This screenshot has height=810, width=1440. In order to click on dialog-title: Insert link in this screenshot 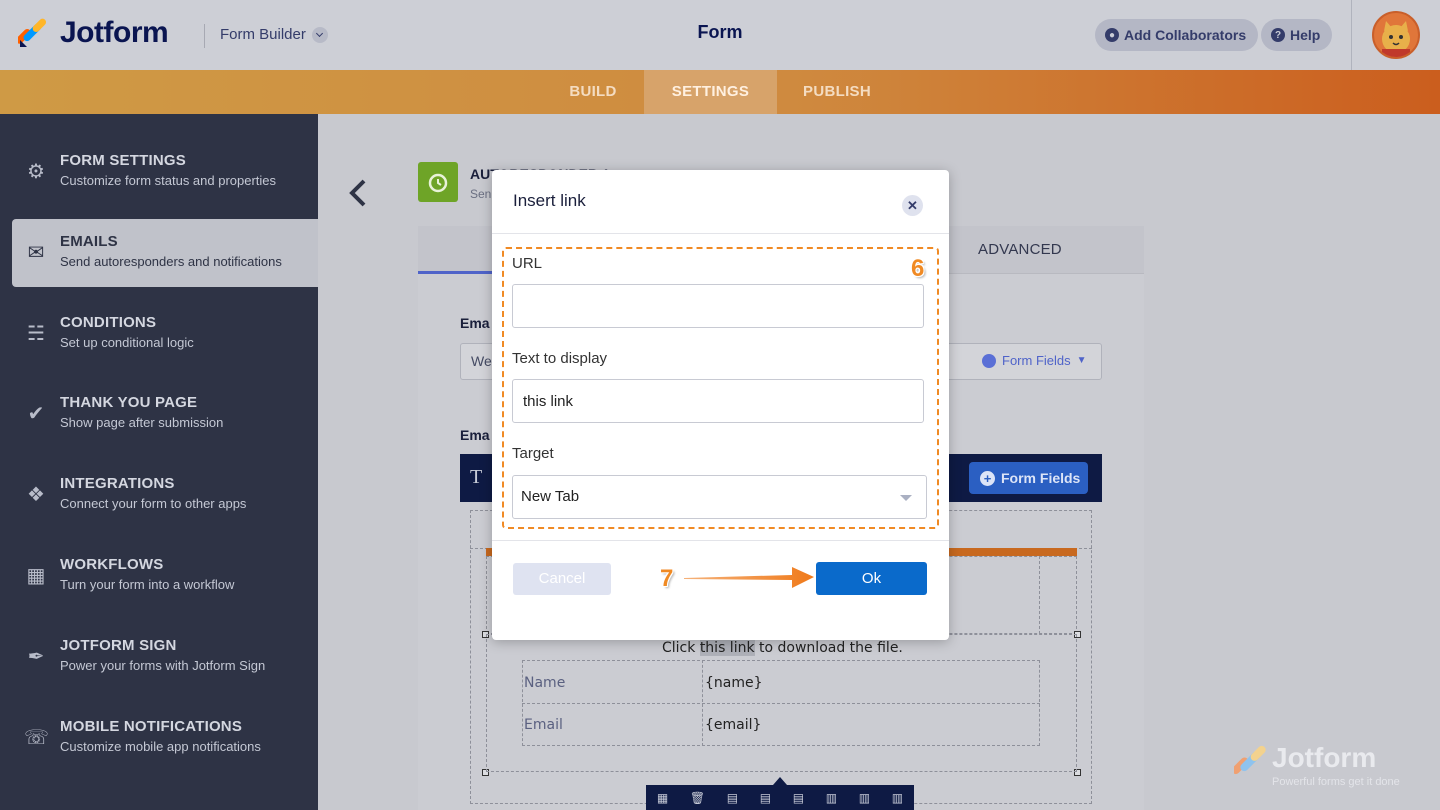, I will do `click(549, 200)`.